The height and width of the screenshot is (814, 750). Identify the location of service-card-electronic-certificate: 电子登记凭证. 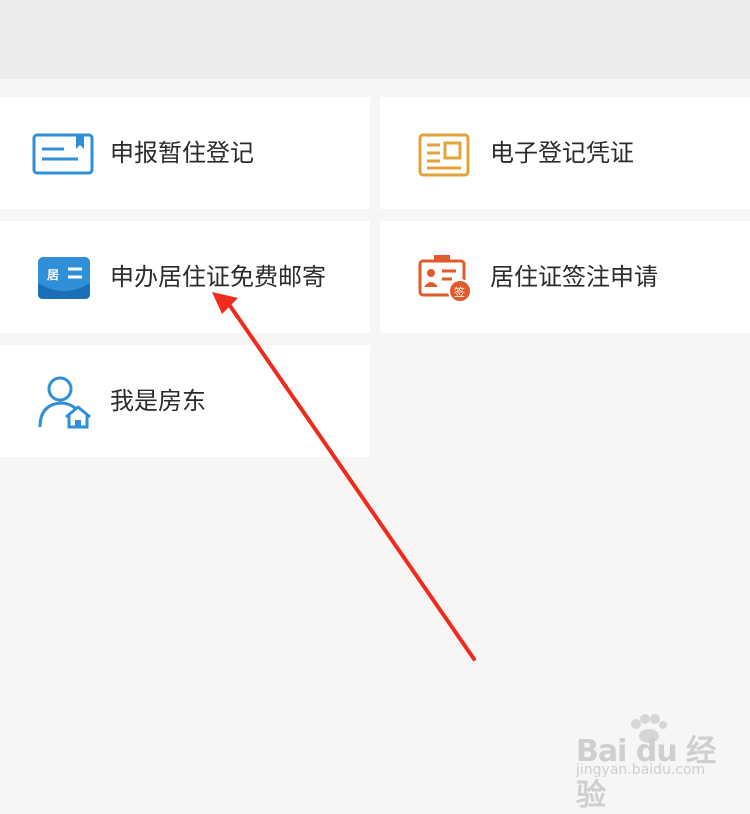
(565, 153).